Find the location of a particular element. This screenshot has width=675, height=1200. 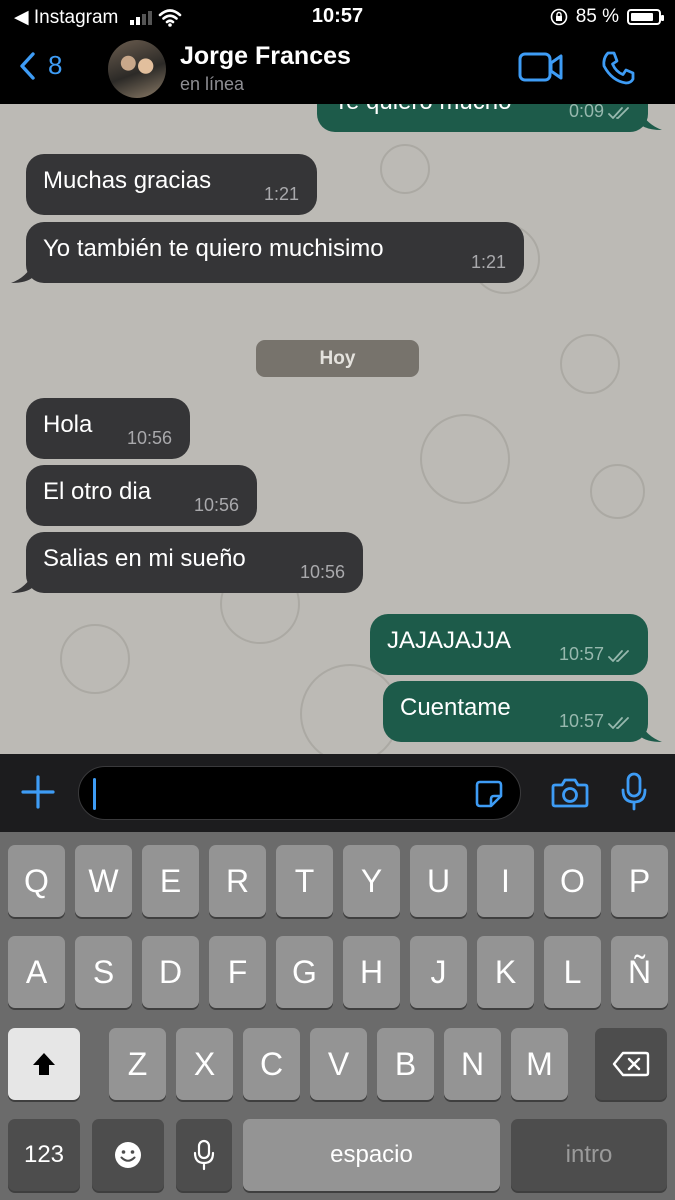

dictation-key is located at coordinates (204, 1155).